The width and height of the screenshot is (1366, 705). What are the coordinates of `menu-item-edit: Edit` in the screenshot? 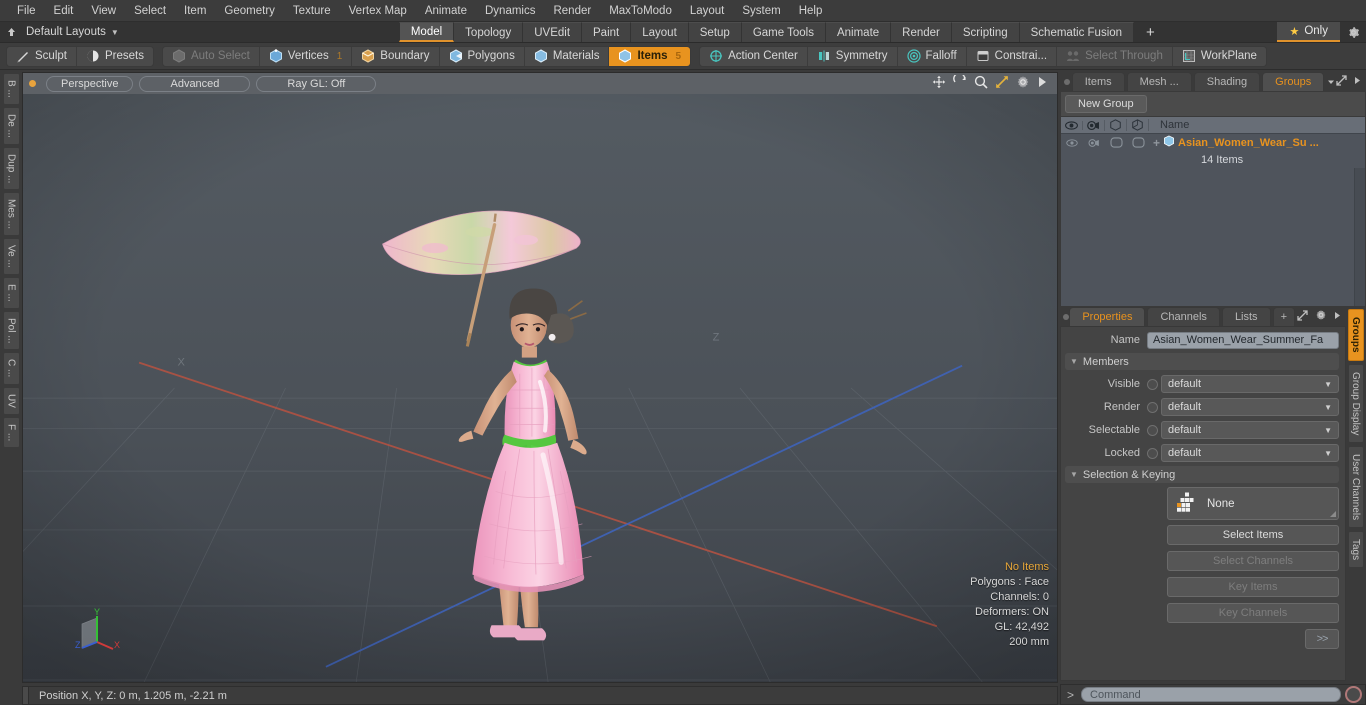 It's located at (64, 11).